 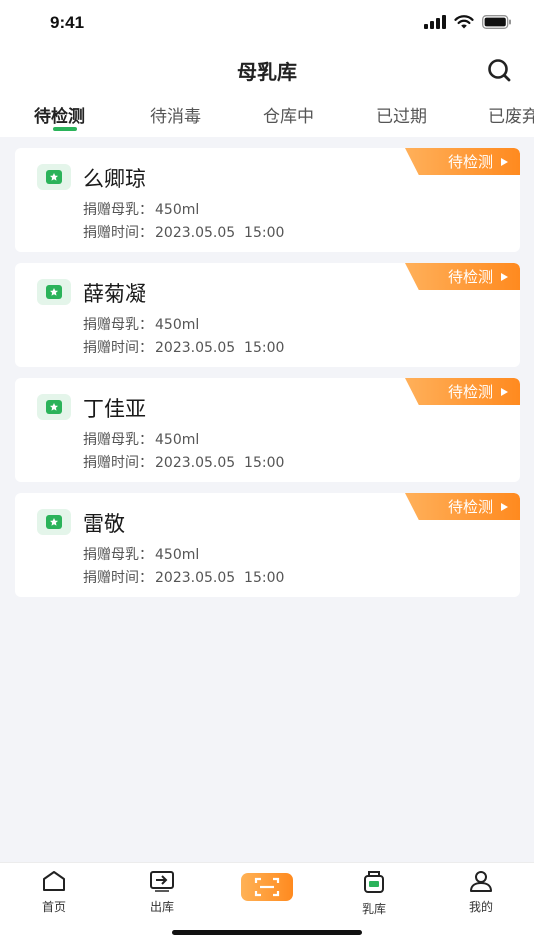 What do you see at coordinates (114, 294) in the screenshot?
I see `donor-name: 薛菊凝` at bounding box center [114, 294].